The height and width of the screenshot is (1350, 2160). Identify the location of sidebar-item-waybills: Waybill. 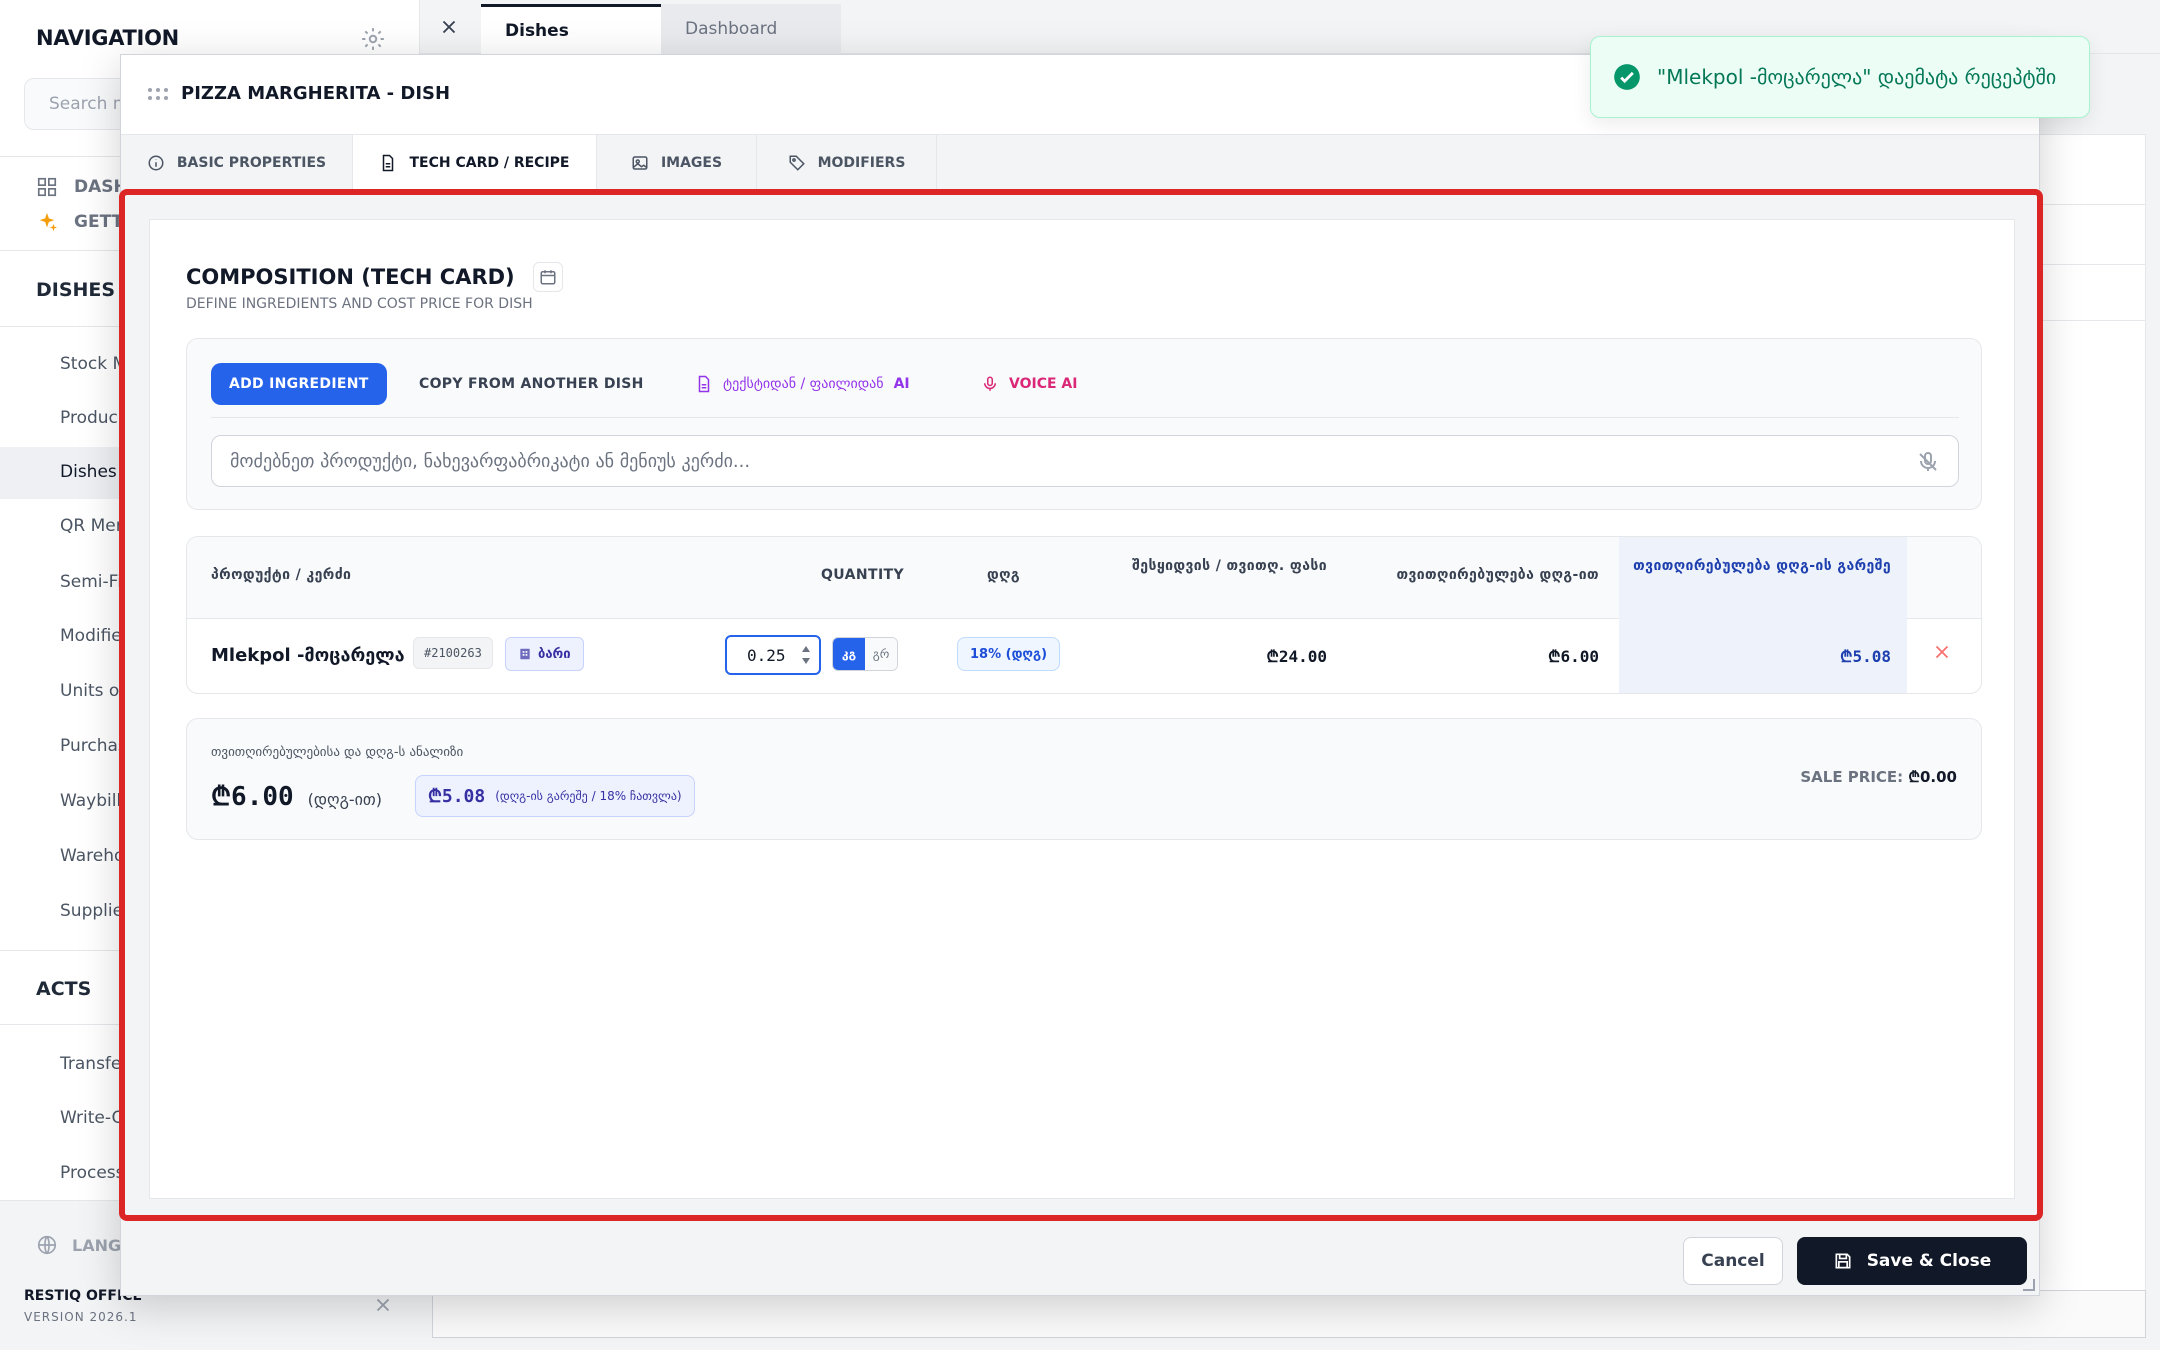
(90, 801).